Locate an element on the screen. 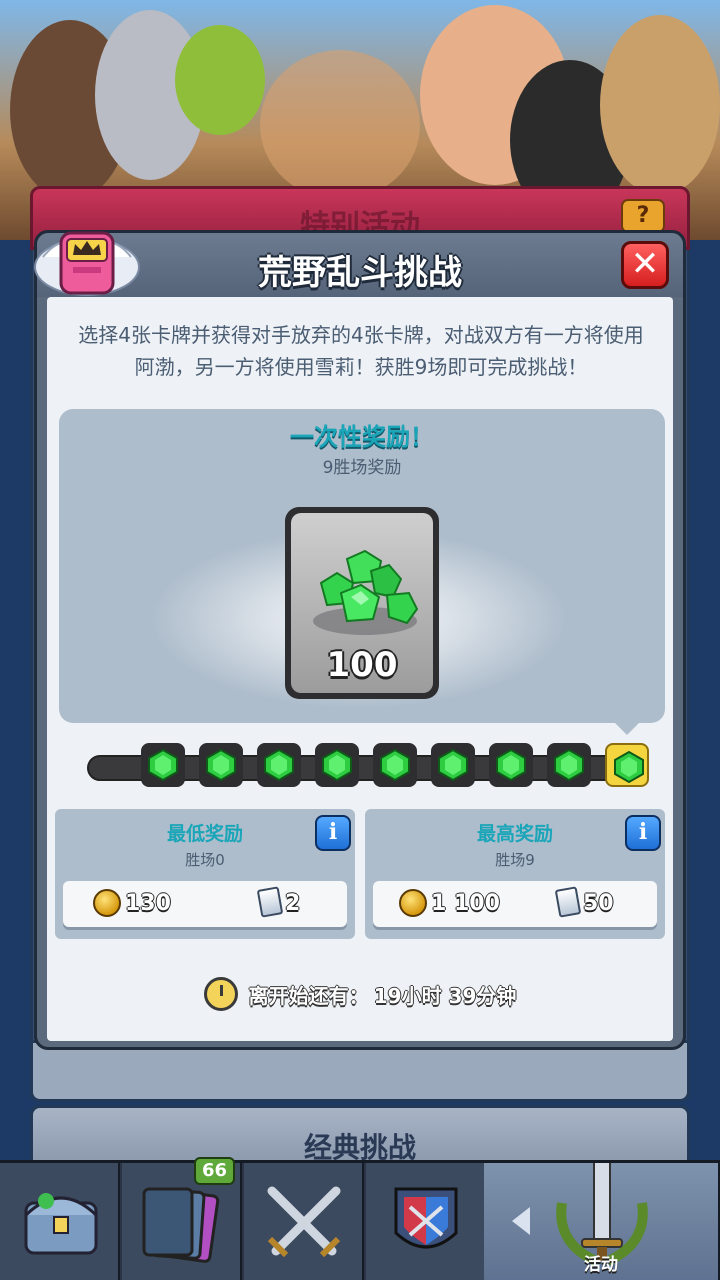 The image size is (720, 1280). nav-battle is located at coordinates (304, 1221).